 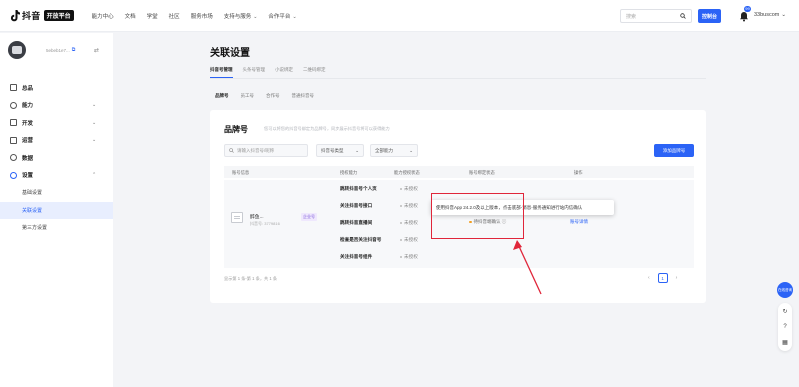 I want to click on tab-toutiao-account: 头条号管理, so click(x=254, y=70).